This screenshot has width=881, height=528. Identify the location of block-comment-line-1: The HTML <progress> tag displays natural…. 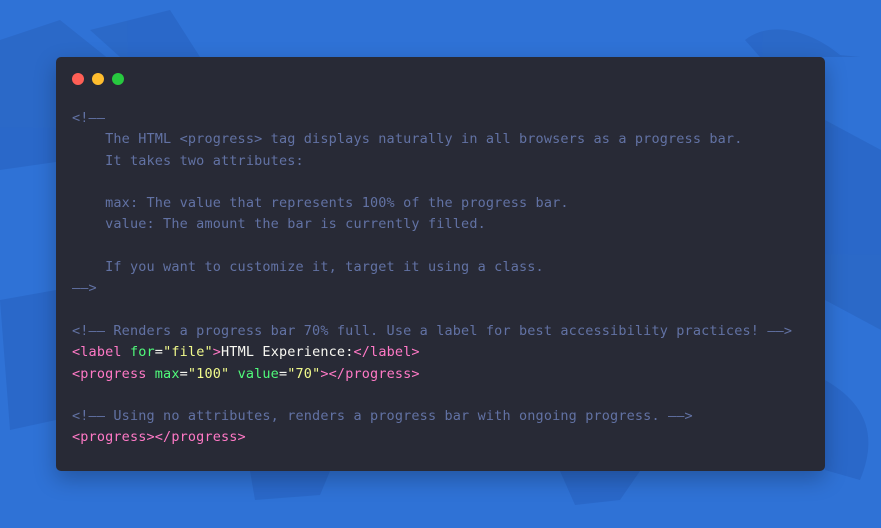
(407, 139).